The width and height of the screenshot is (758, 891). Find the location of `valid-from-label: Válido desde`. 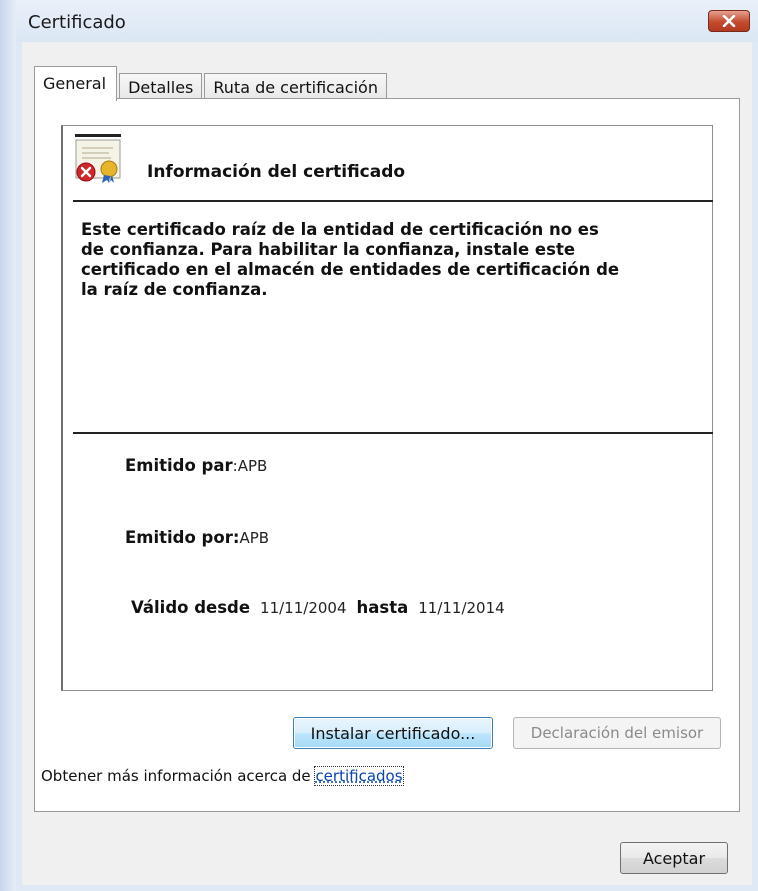

valid-from-label: Válido desde is located at coordinates (191, 607).